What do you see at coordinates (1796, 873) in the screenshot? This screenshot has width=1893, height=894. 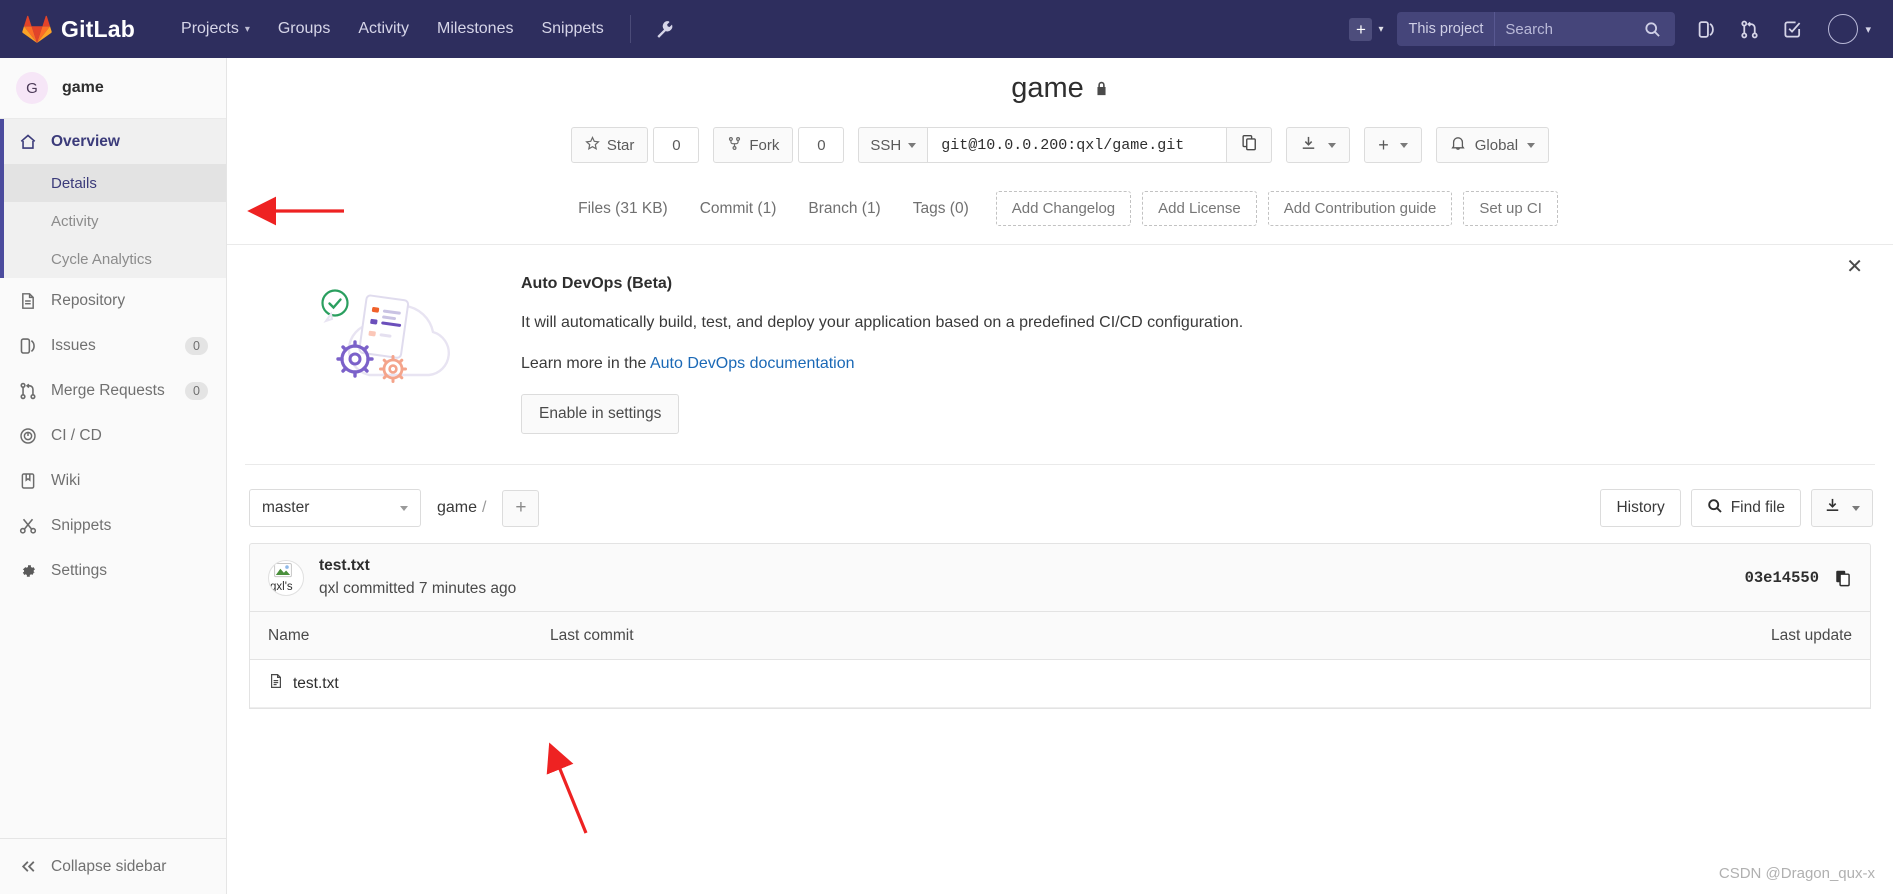 I see `watermark: CSDN @Dragon_qux-x` at bounding box center [1796, 873].